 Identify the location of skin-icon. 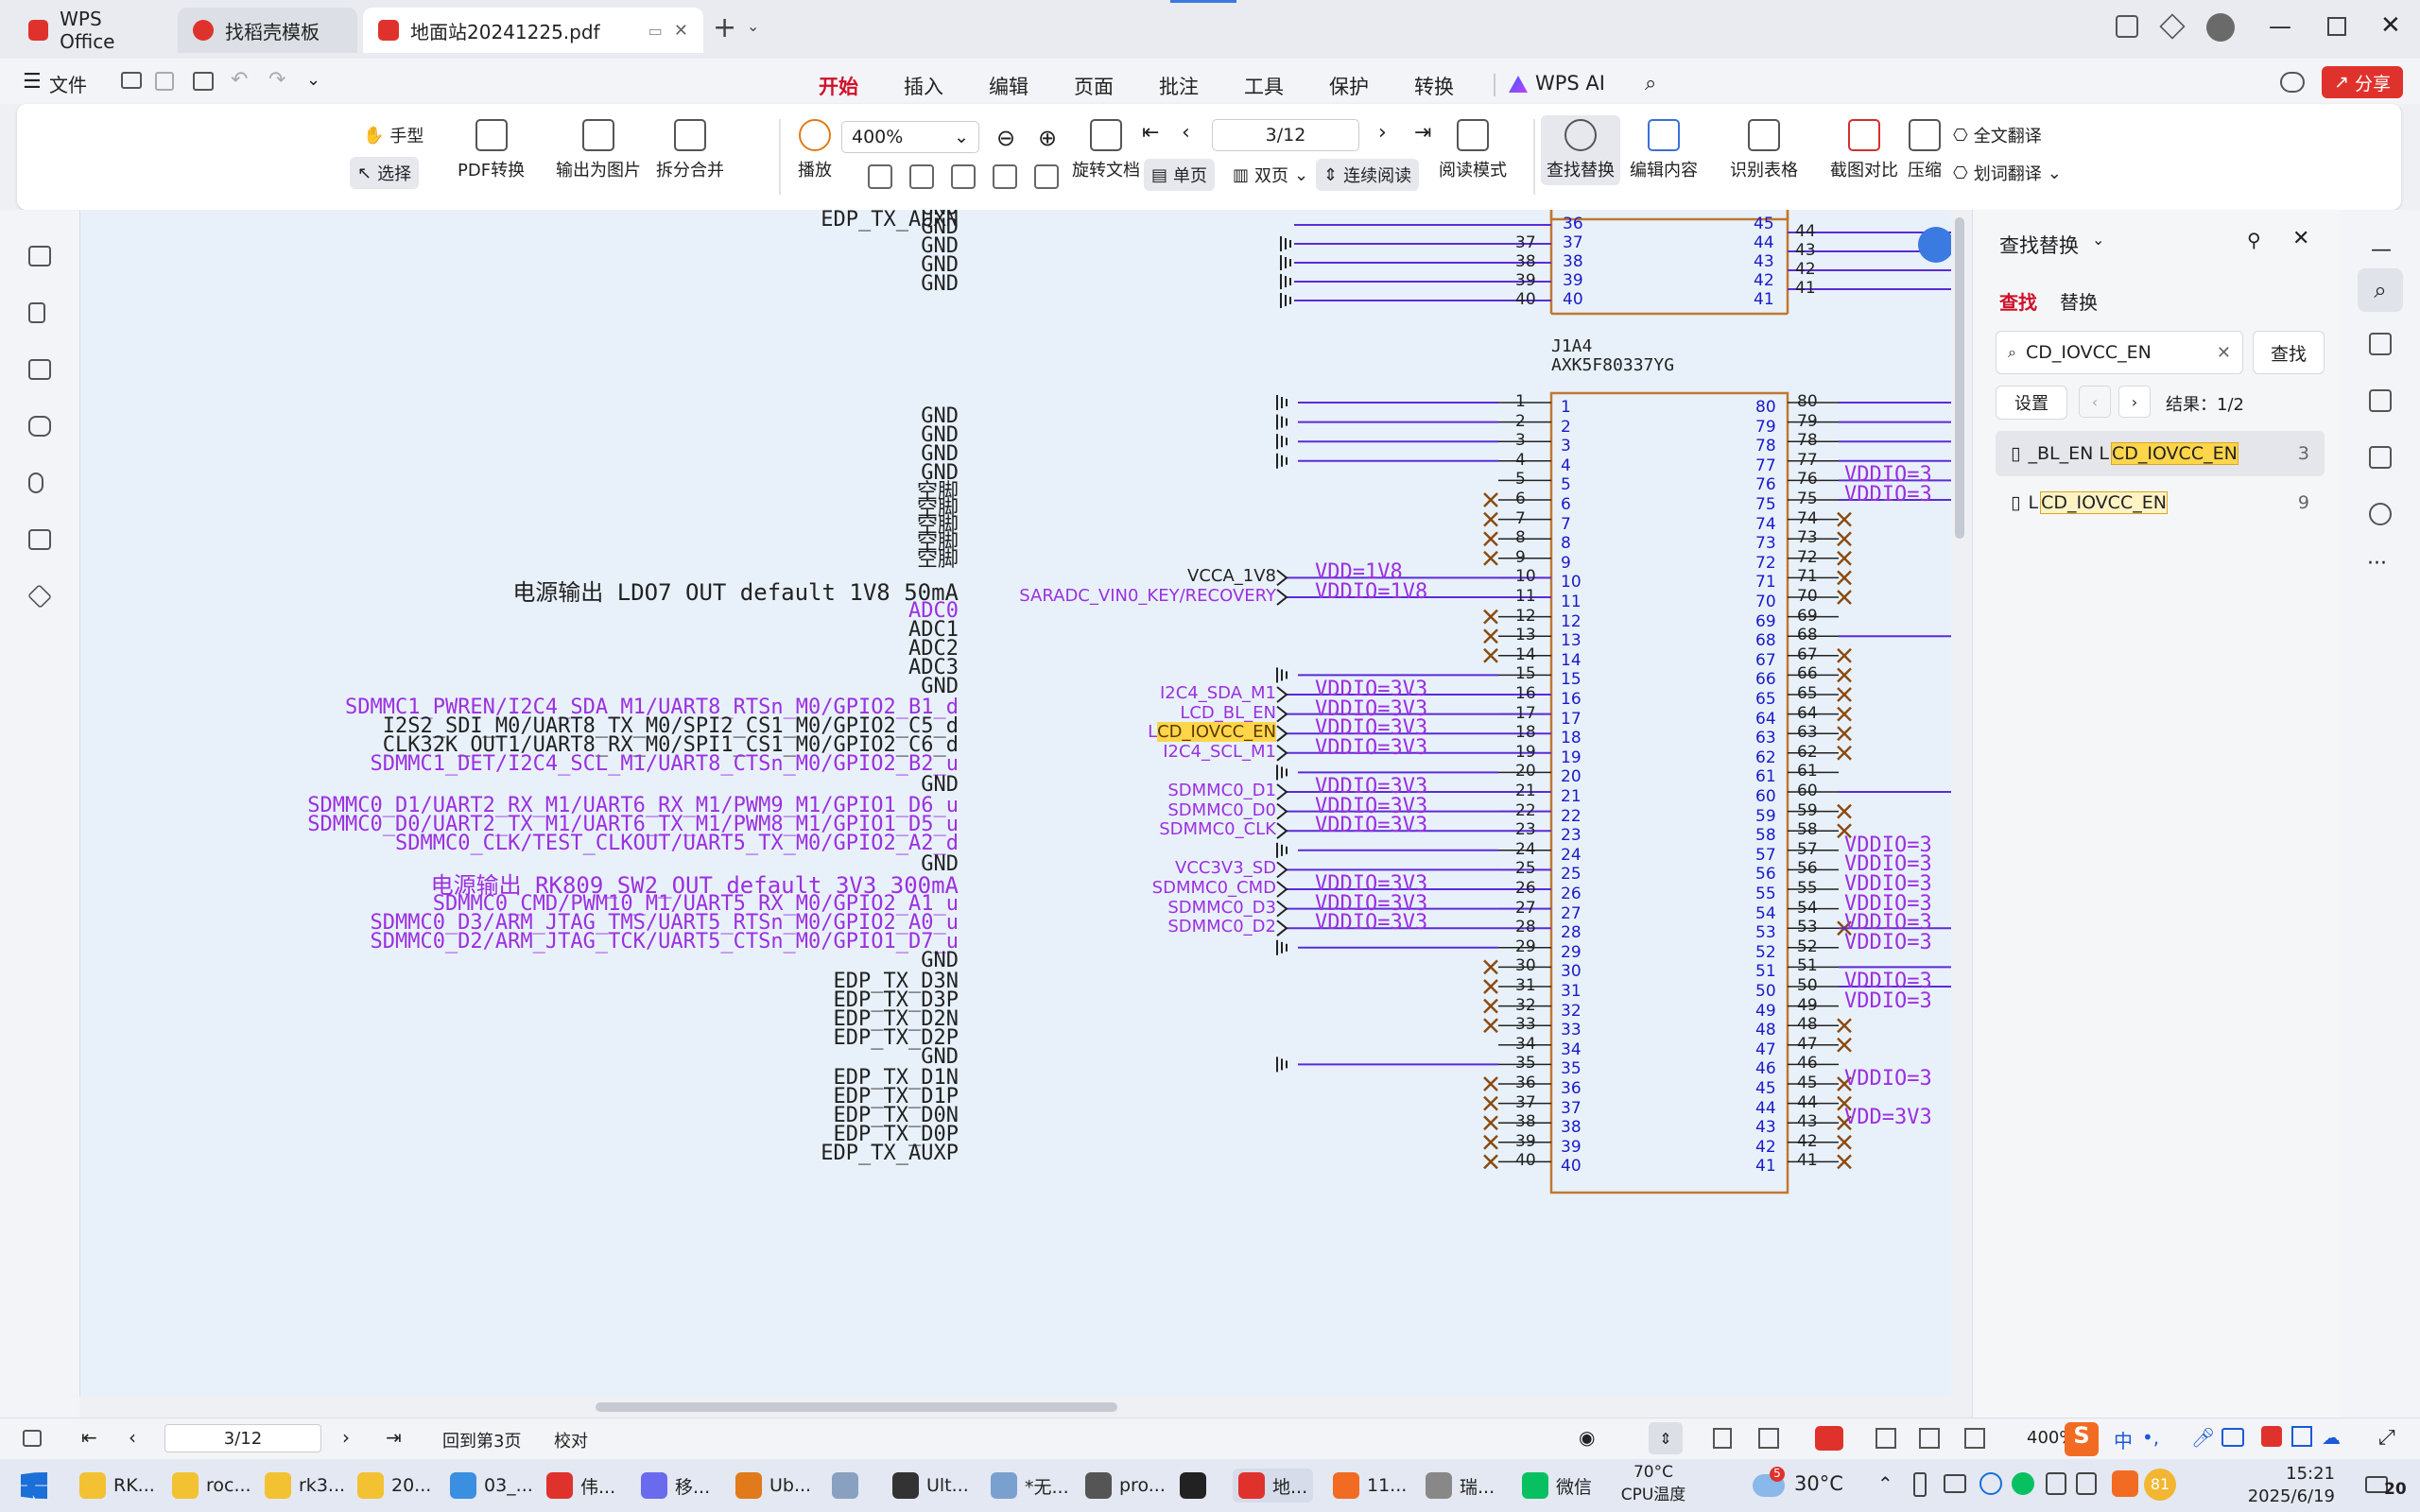
(2271, 1436).